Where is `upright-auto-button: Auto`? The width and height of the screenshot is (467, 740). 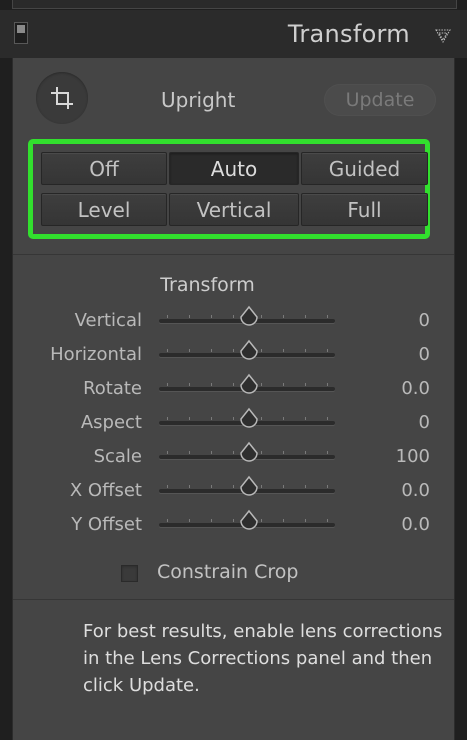
upright-auto-button: Auto is located at coordinates (234, 168).